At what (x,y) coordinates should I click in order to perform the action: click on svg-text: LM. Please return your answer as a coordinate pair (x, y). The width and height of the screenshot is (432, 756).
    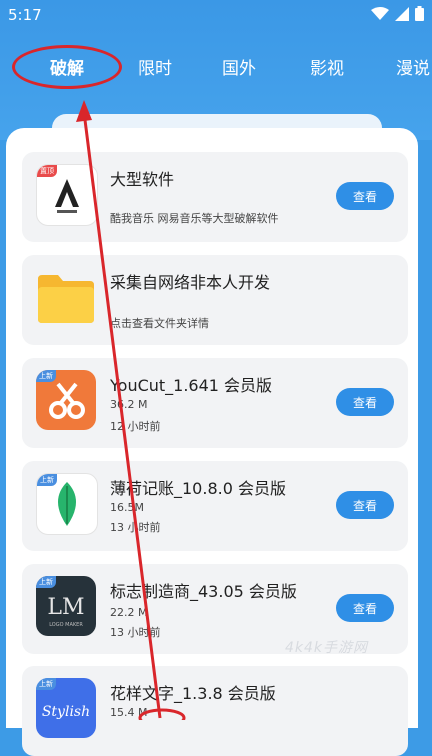
    Looking at the image, I should click on (65, 607).